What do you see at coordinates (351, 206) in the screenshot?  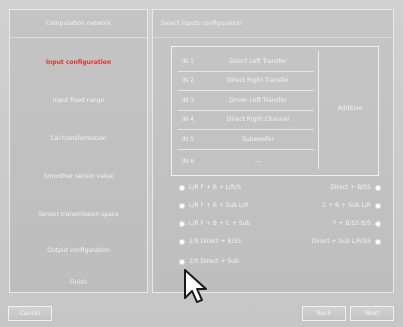 I see `option-right-2: C + B + Sub L/R` at bounding box center [351, 206].